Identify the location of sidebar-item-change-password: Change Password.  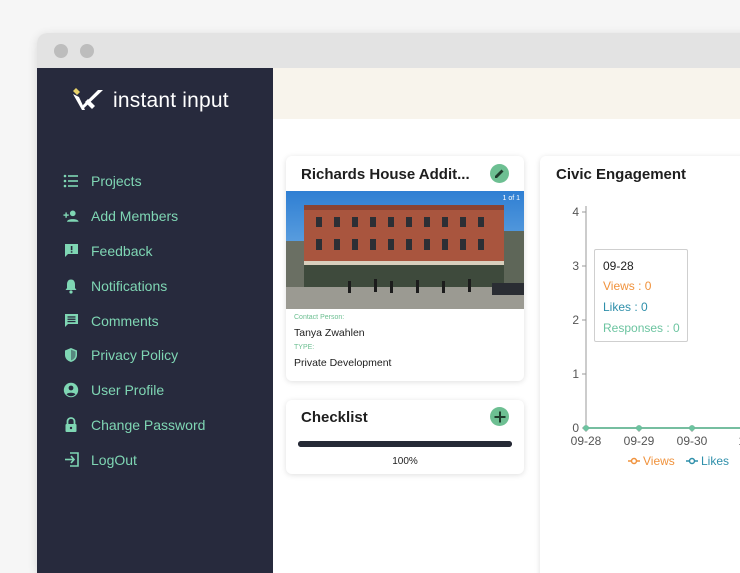
(134, 425).